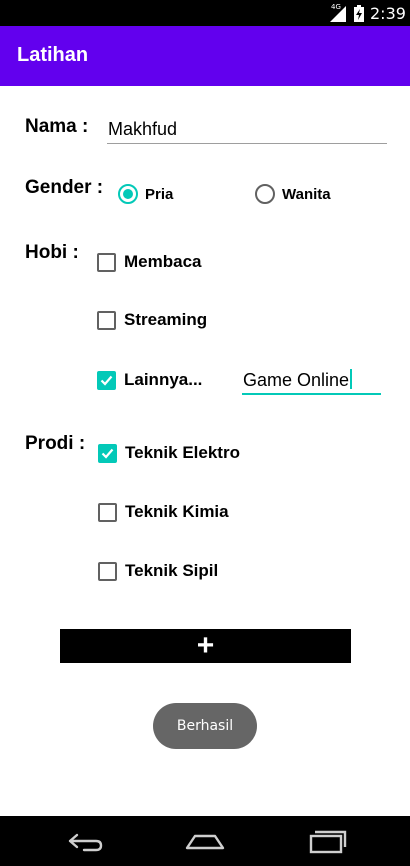 The width and height of the screenshot is (410, 866). Describe the element at coordinates (53, 55) in the screenshot. I see `app-title: Latihan` at that location.